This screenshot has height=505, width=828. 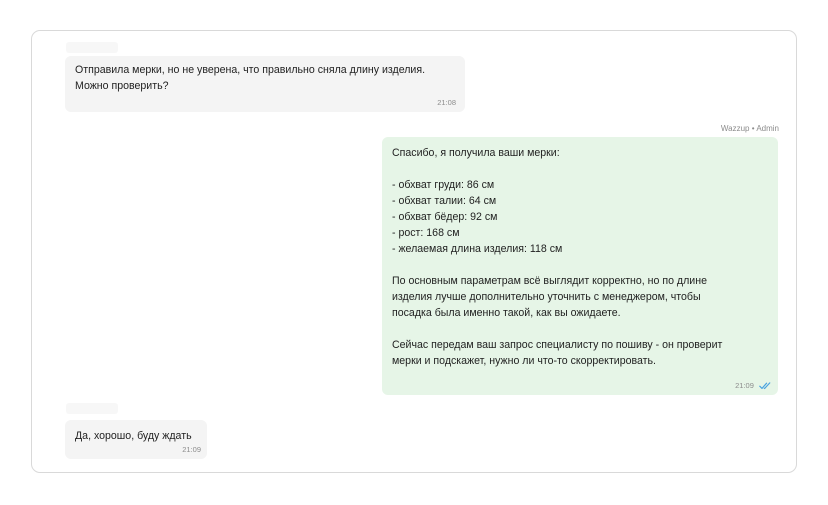 What do you see at coordinates (122, 86) in the screenshot?
I see `message-text-line: Можно проверить?` at bounding box center [122, 86].